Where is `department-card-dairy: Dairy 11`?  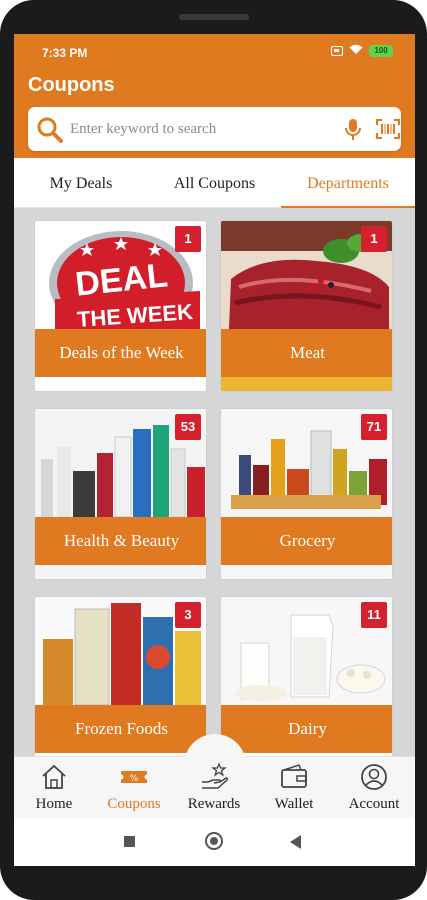
department-card-dairy: Dairy 11 is located at coordinates (306, 676).